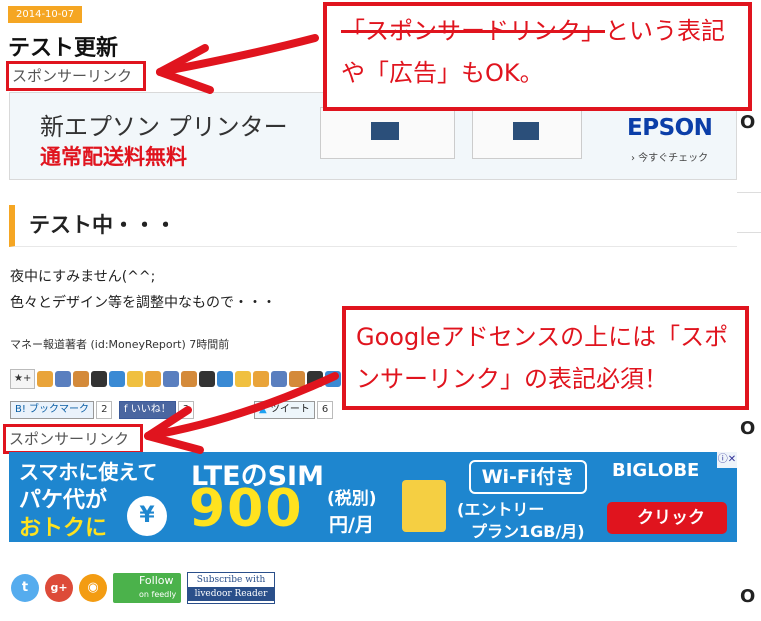 This screenshot has height=621, width=761. I want to click on sponsored-label-bottom: スポンサーリンク, so click(73, 439).